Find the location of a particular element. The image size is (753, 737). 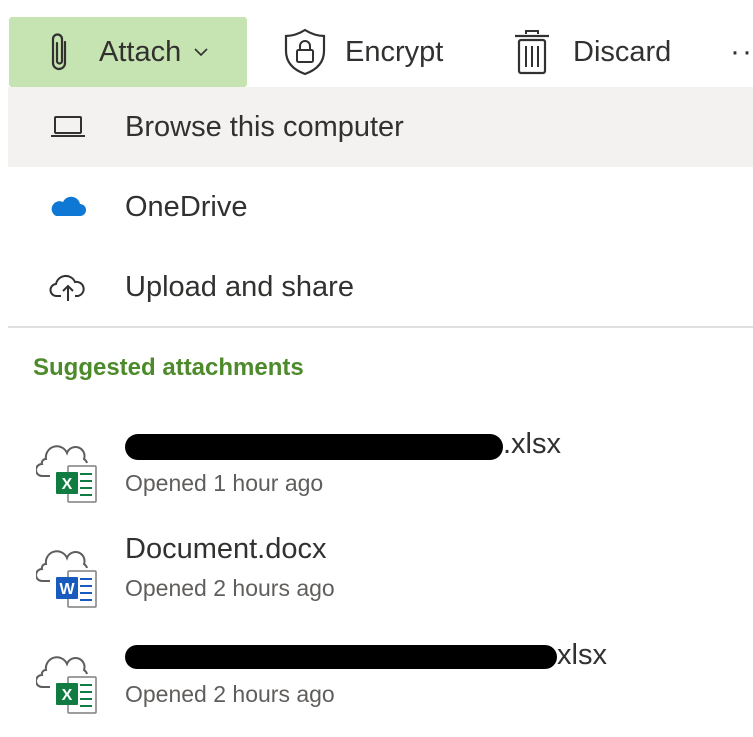

more-label: ·· is located at coordinates (741, 51).